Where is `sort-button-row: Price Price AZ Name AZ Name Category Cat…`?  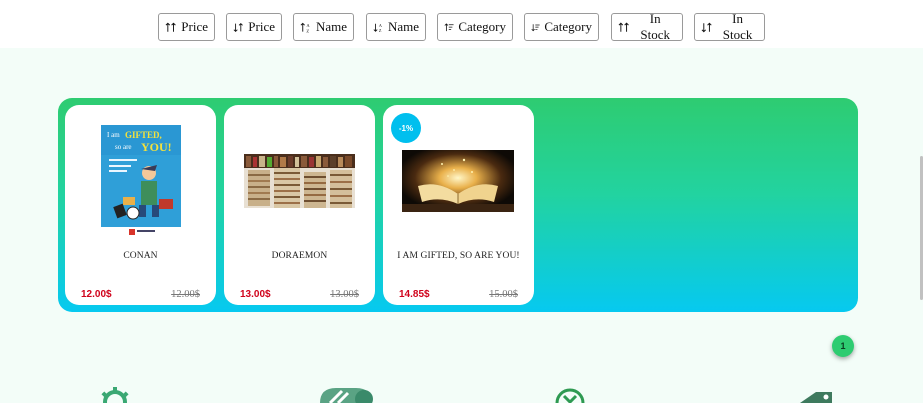 sort-button-row: Price Price AZ Name AZ Name Category Cat… is located at coordinates (461, 27).